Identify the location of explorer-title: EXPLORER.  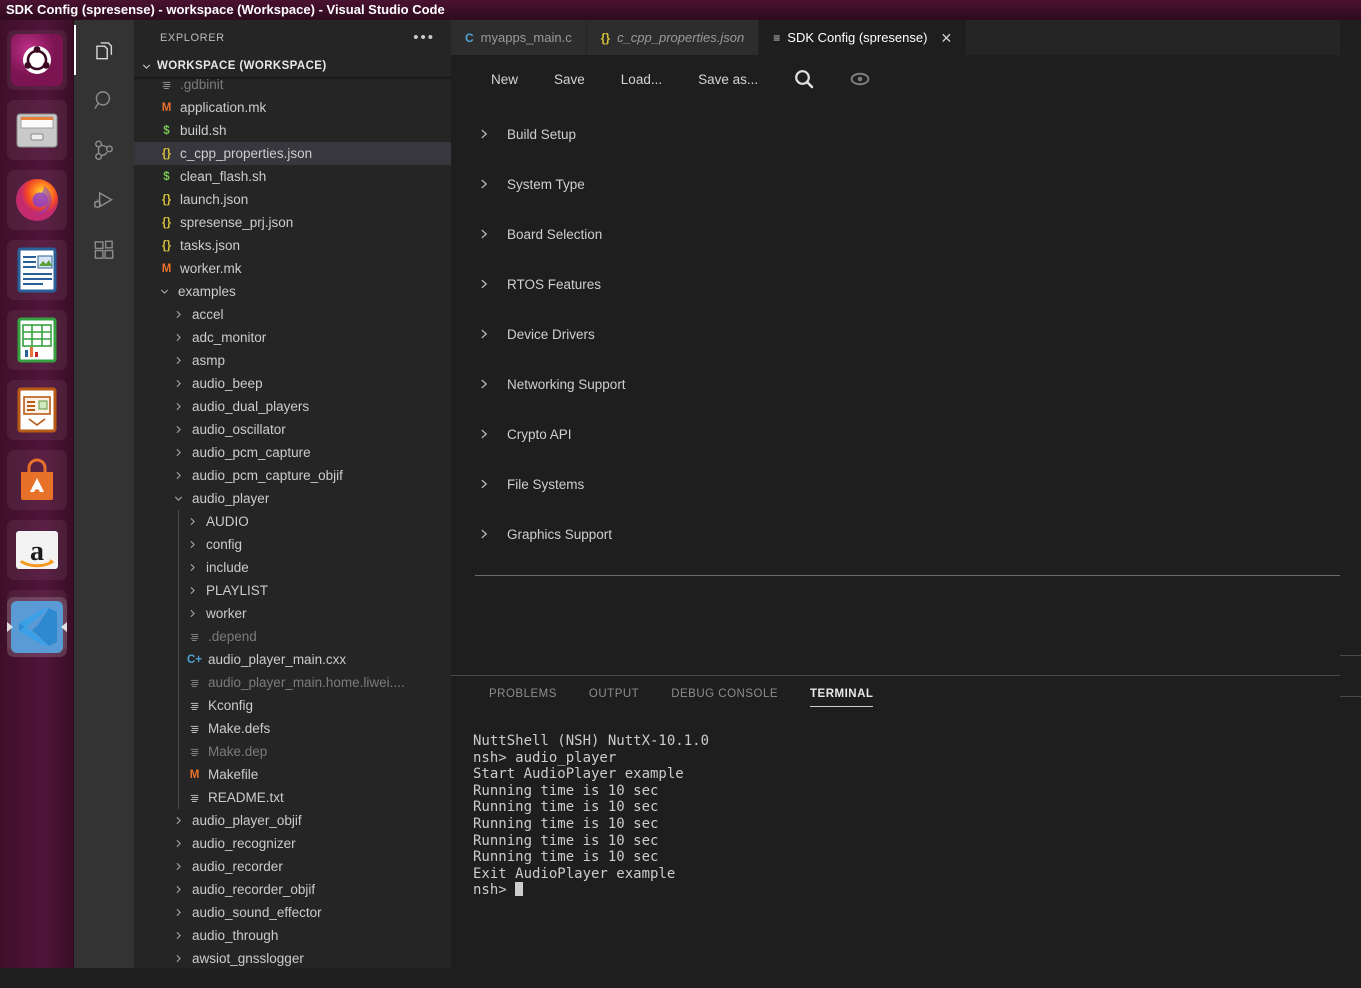
(192, 37).